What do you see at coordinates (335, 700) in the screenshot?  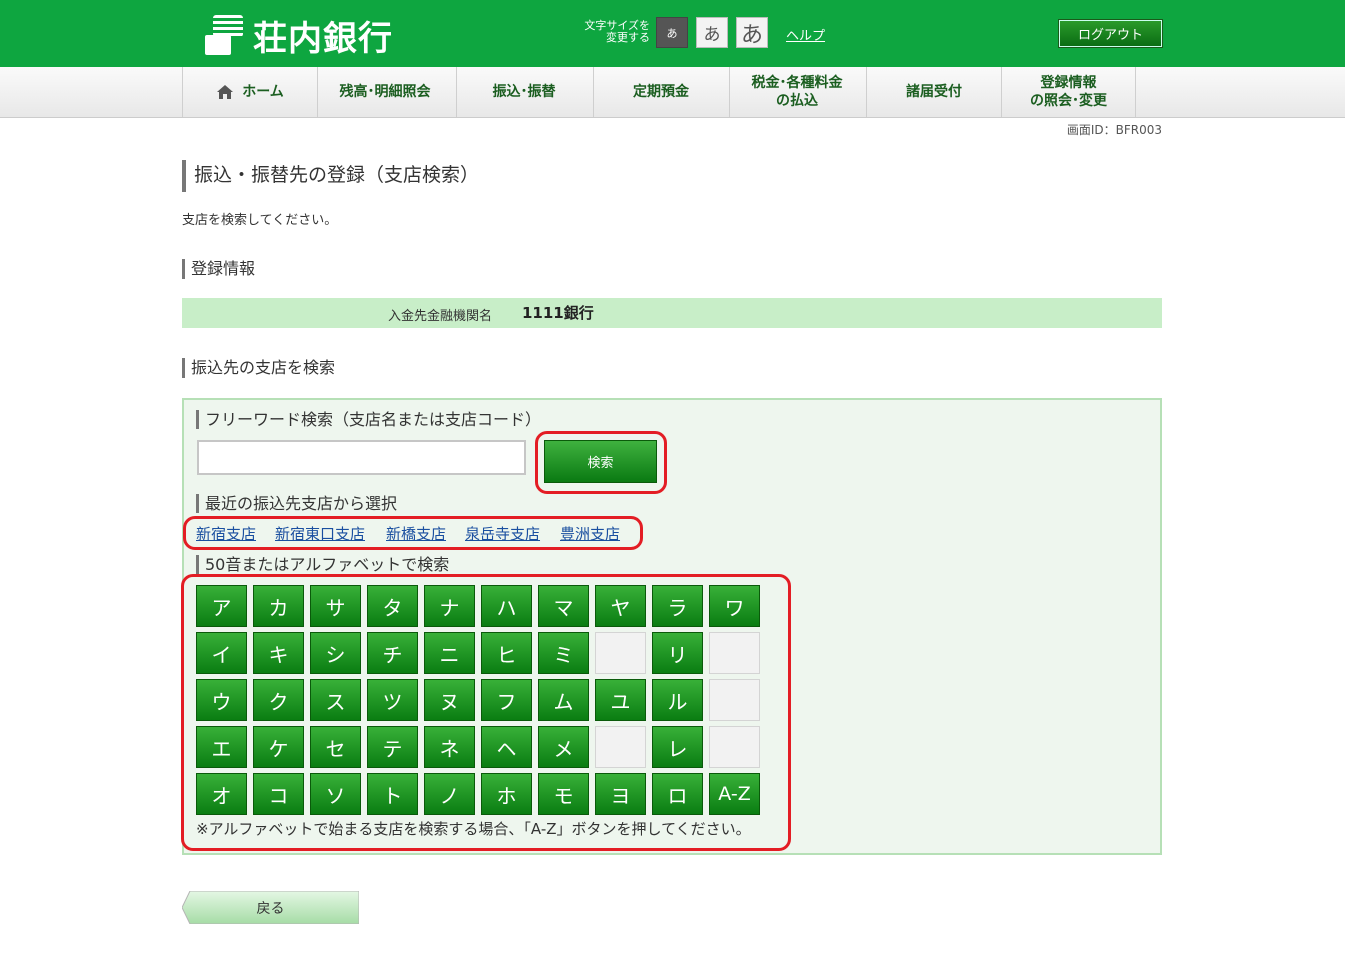 I see `kana-button: ス` at bounding box center [335, 700].